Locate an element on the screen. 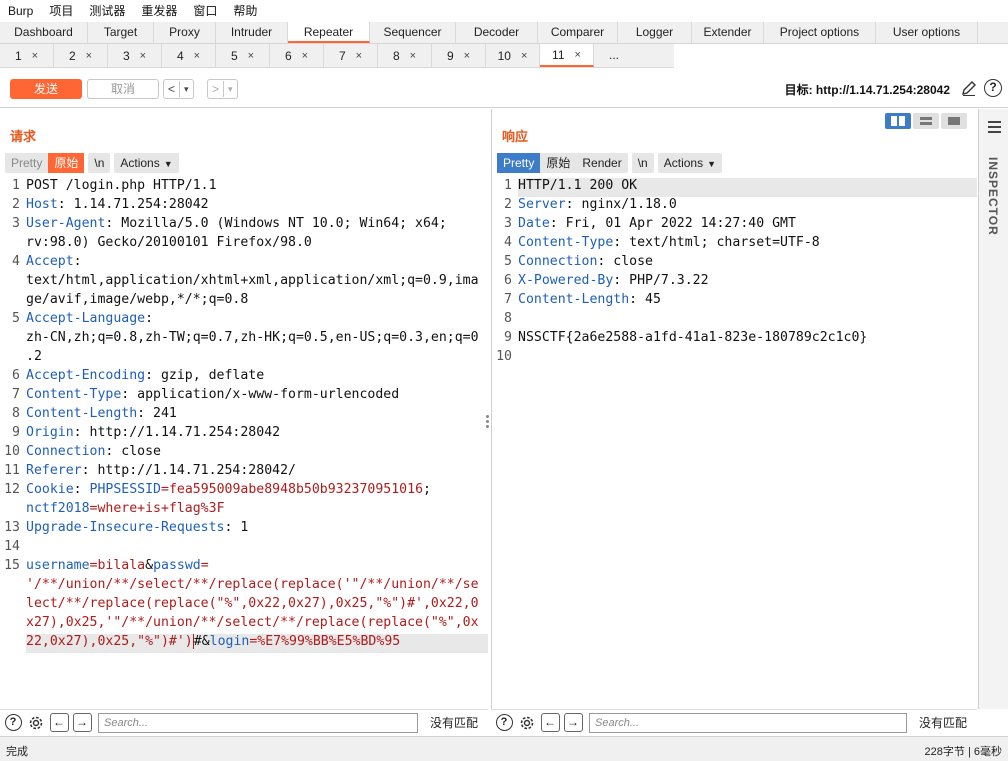 The image size is (1008, 761). repeater-tab-label: 4 is located at coordinates (180, 55).